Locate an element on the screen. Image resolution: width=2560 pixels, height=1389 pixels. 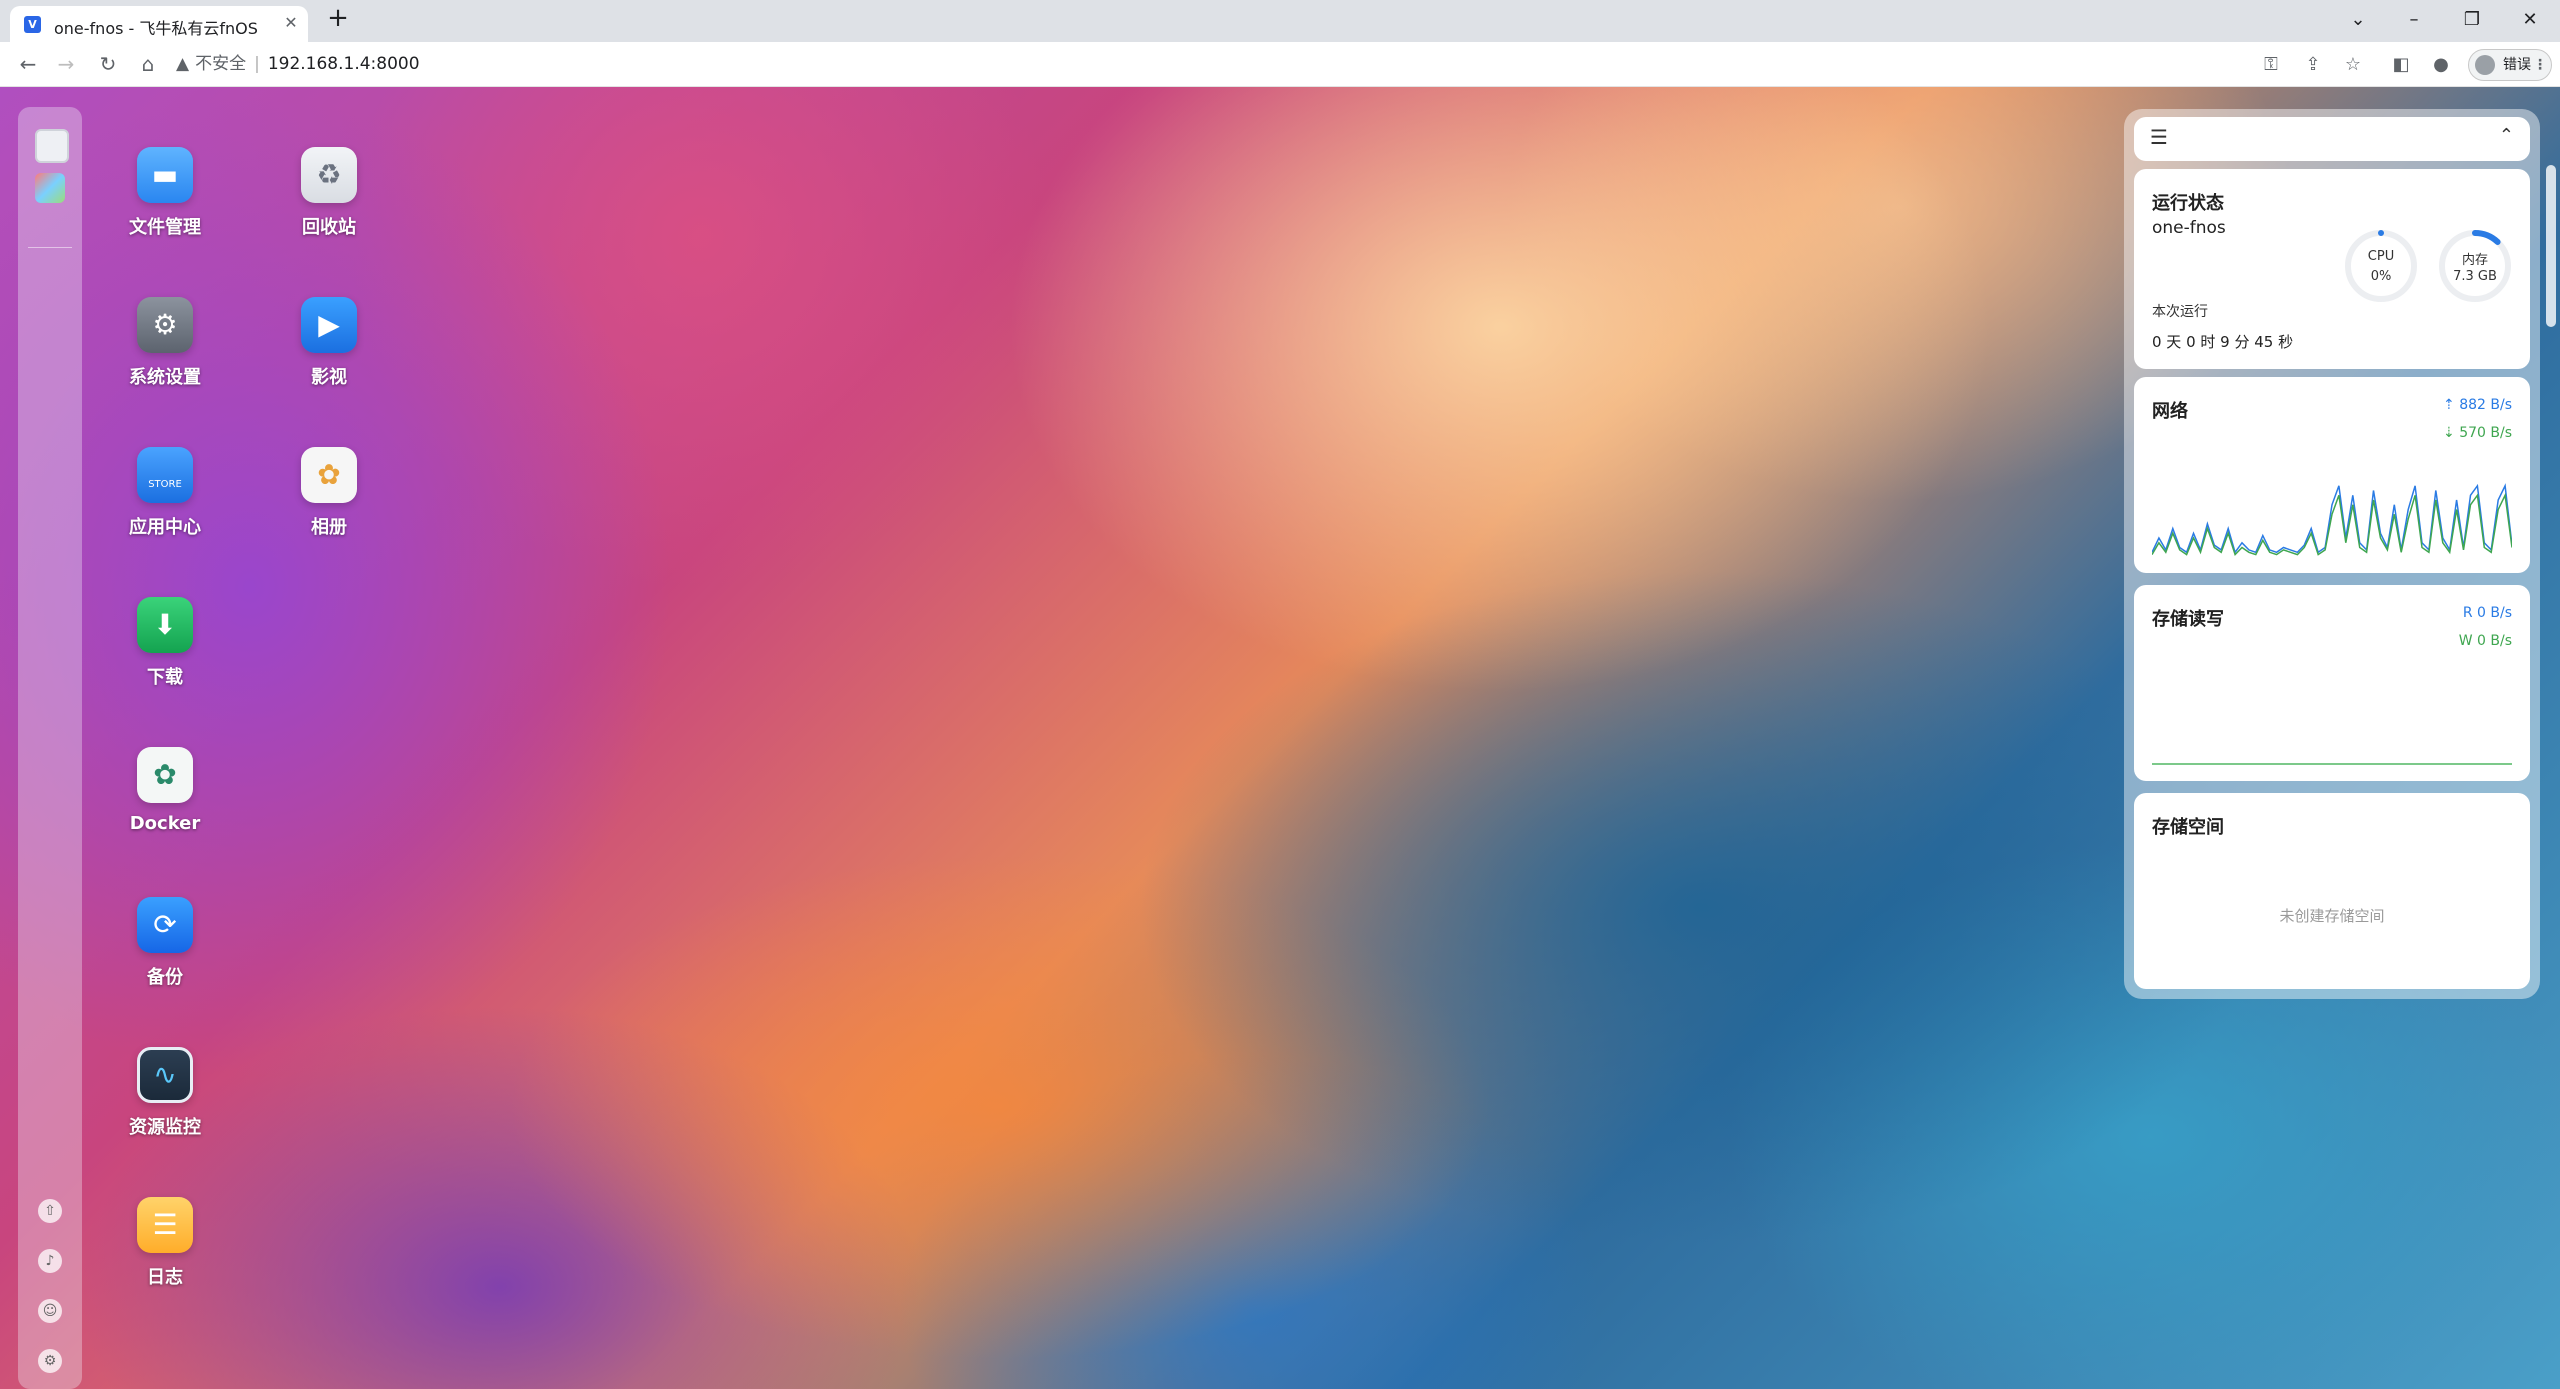
close-window-button: ✕ is located at coordinates (2530, 20).